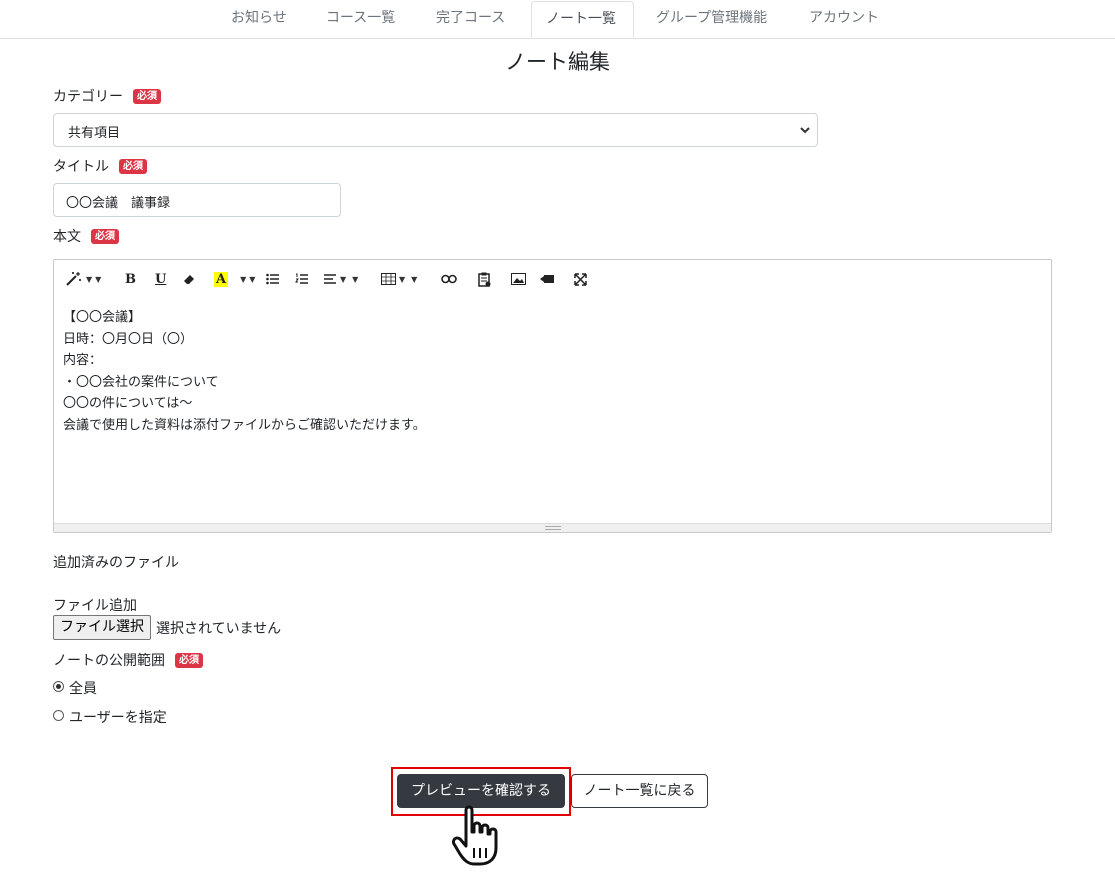 This screenshot has width=1115, height=872. Describe the element at coordinates (484, 279) in the screenshot. I see `clipboard-icon` at that location.